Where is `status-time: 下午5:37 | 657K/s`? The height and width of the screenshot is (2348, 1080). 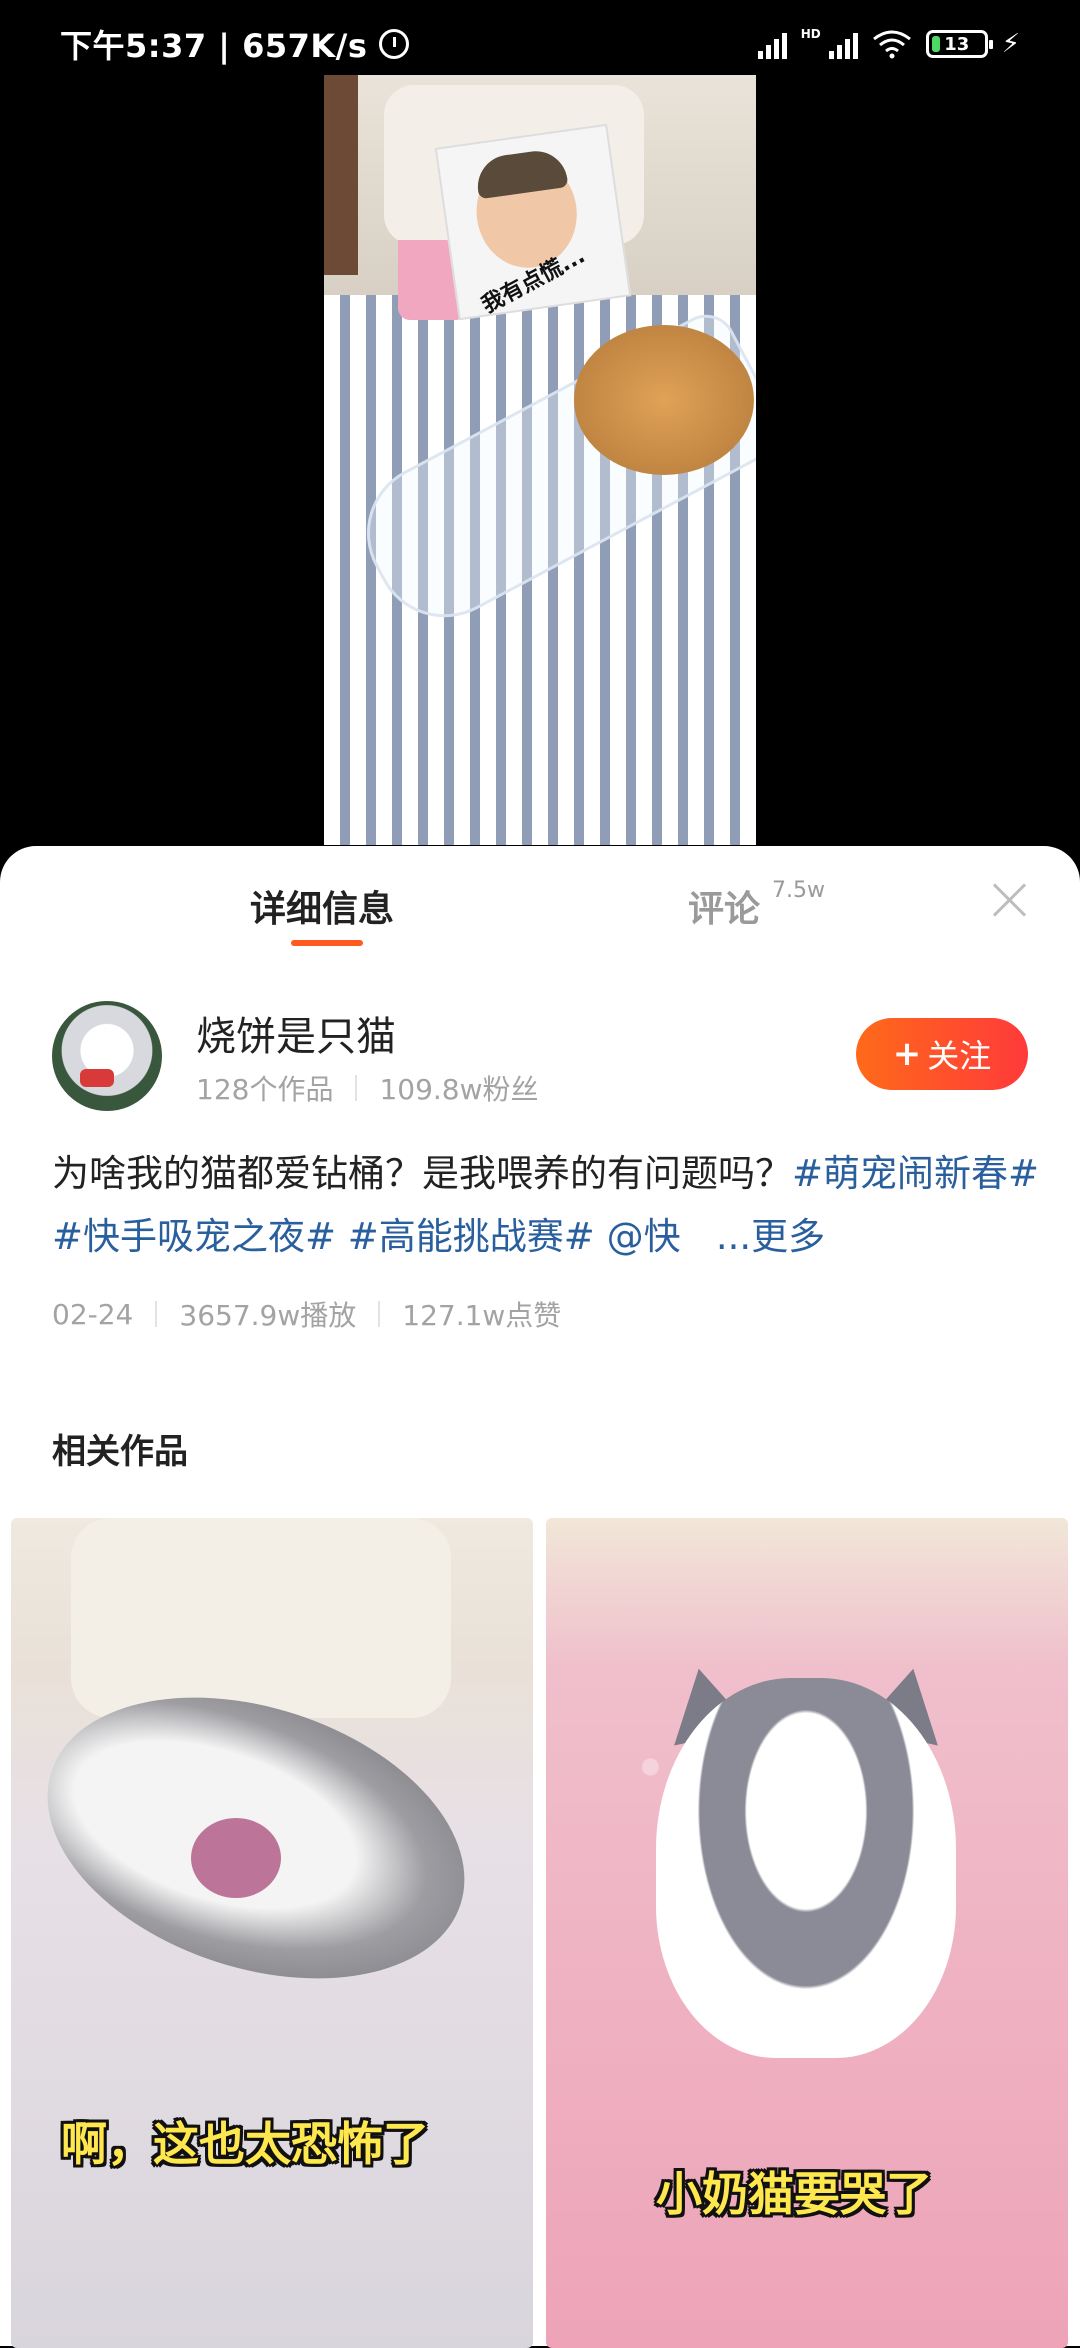 status-time: 下午5:37 | 657K/s is located at coordinates (214, 46).